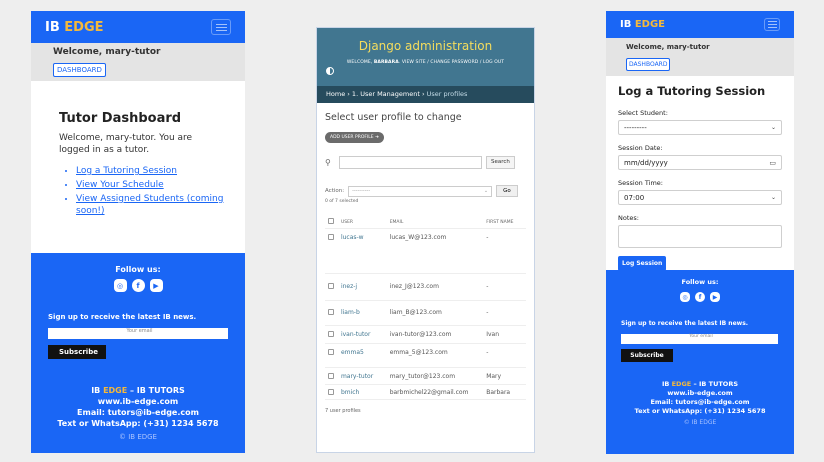 This screenshot has width=824, height=462. I want to click on column-user: USER, so click(365, 222).